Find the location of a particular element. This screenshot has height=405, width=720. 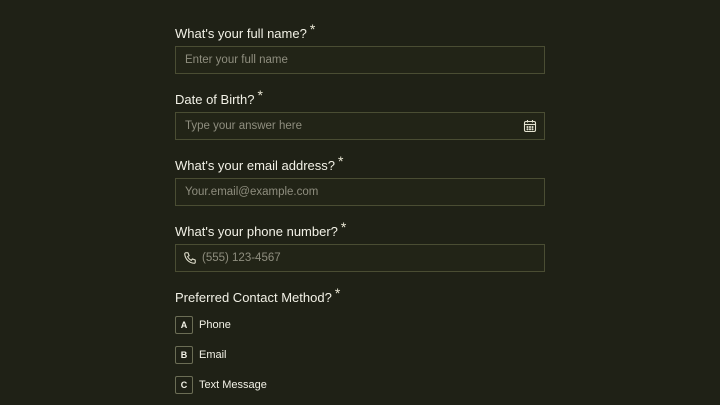

question-email: What's your email address? * is located at coordinates (360, 179).